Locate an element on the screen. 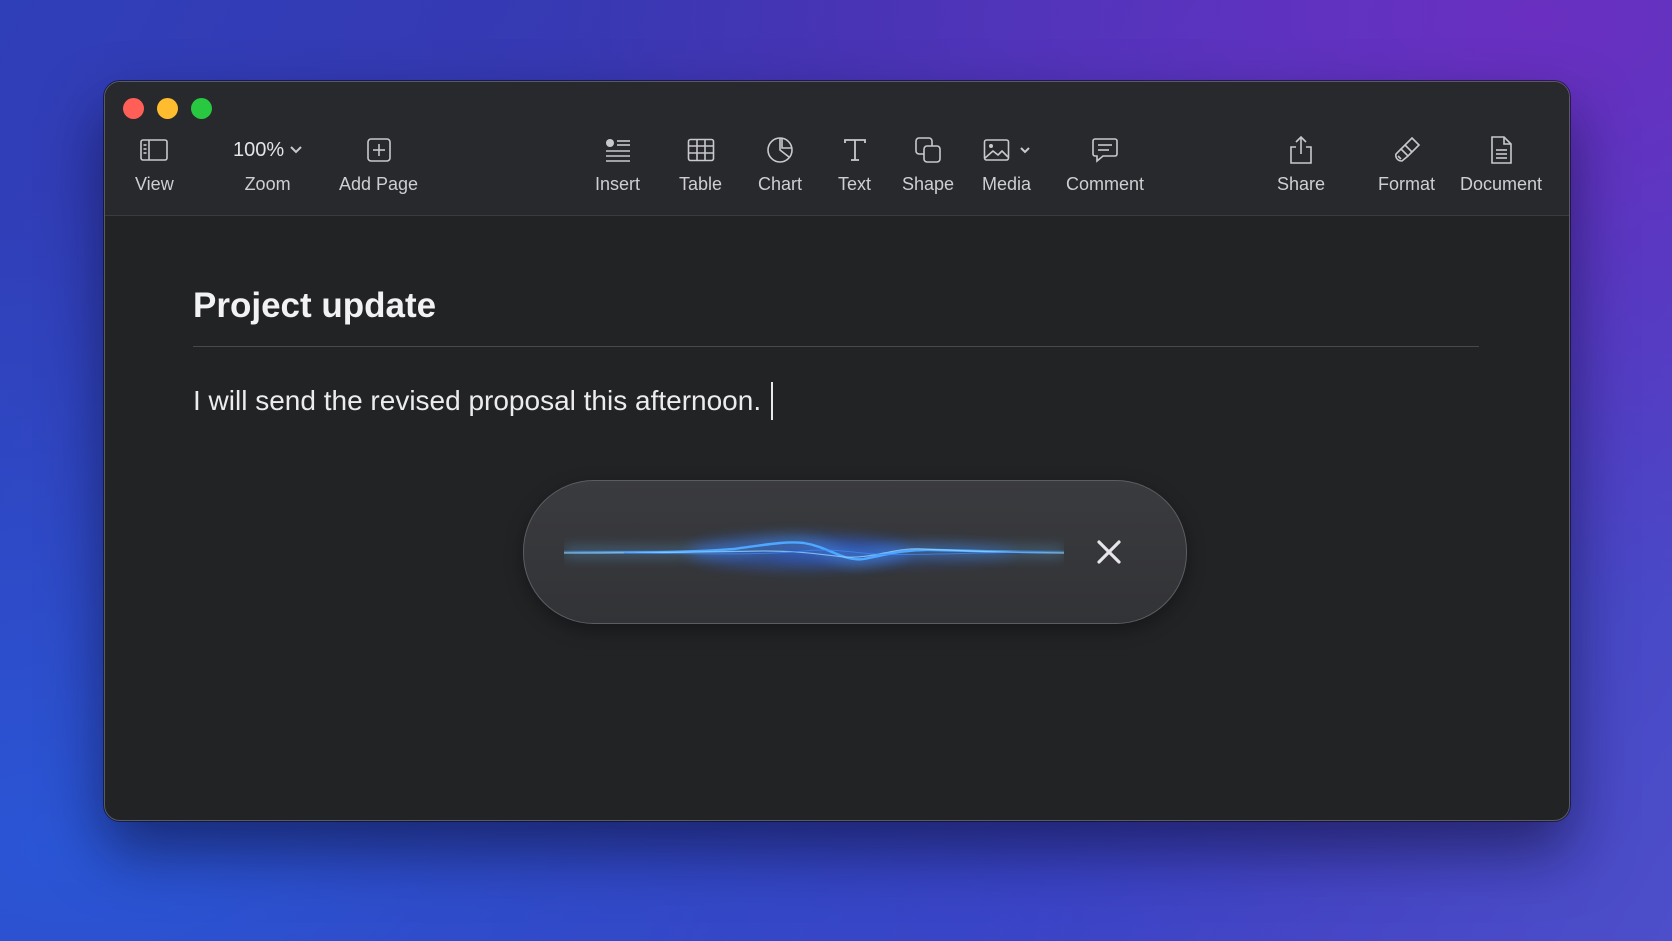 Image resolution: width=1672 pixels, height=941 pixels. zoom-window-button is located at coordinates (201, 108).